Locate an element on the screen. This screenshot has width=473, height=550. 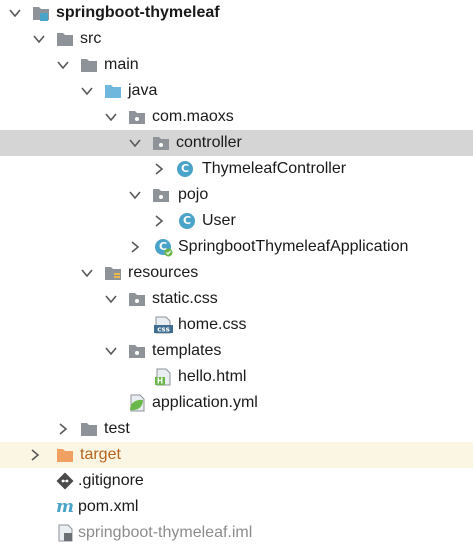
tree-row-thymeleaf-controller: C ThymeleafController is located at coordinates (236, 169).